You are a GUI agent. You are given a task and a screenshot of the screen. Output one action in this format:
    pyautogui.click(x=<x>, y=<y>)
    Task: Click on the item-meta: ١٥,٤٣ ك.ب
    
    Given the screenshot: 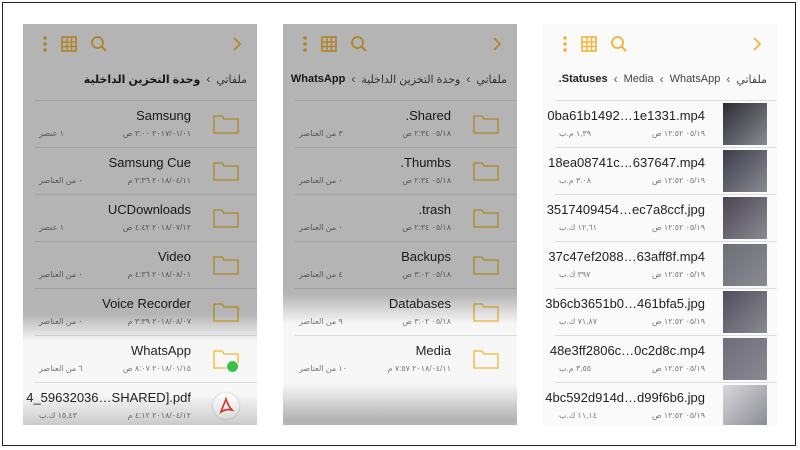 What is the action you would take?
    pyautogui.click(x=58, y=415)
    